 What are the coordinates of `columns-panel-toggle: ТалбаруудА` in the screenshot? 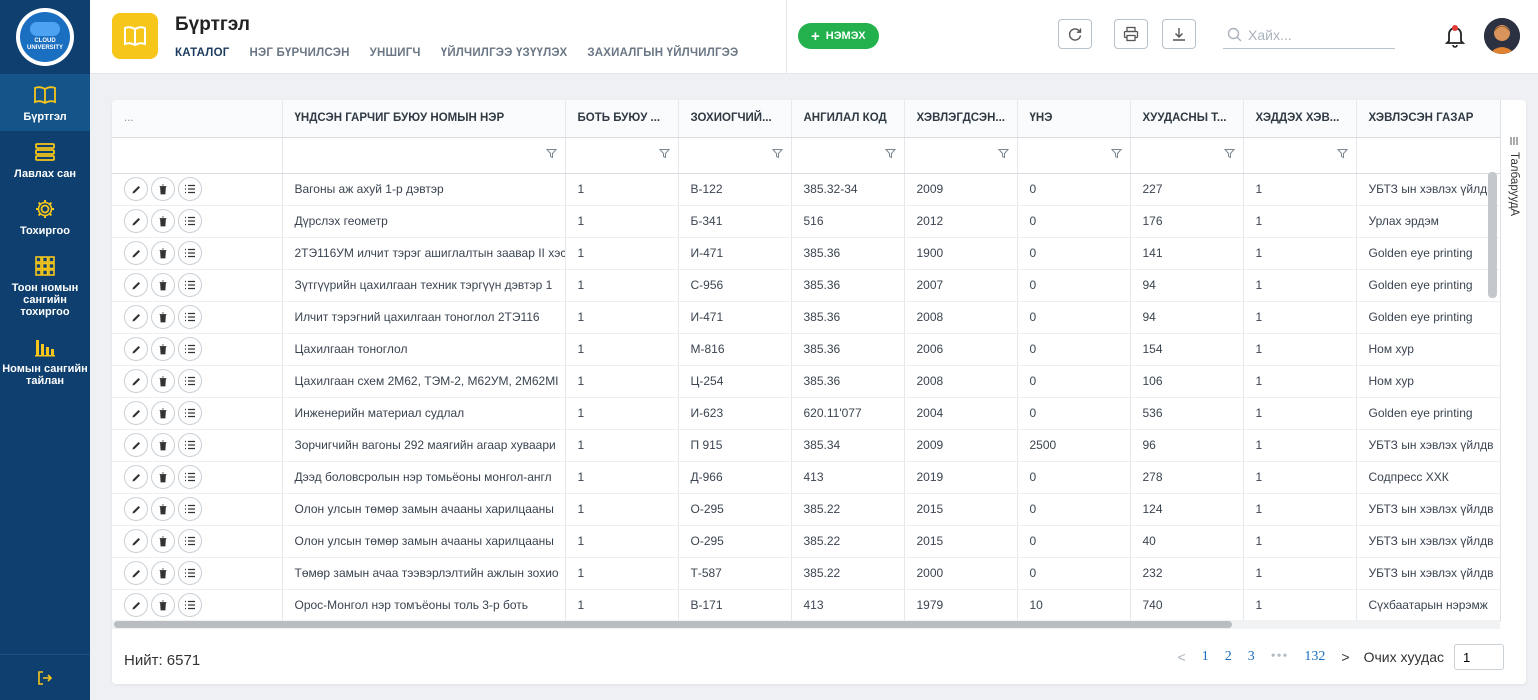 It's located at (1514, 184).